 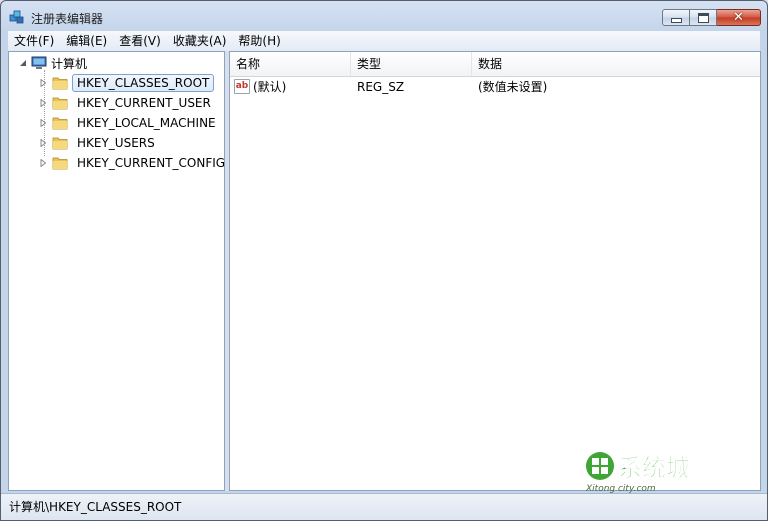 I want to click on tree-item-hkey-current-user: HKEY_CURRENT_USER, so click(x=127, y=103).